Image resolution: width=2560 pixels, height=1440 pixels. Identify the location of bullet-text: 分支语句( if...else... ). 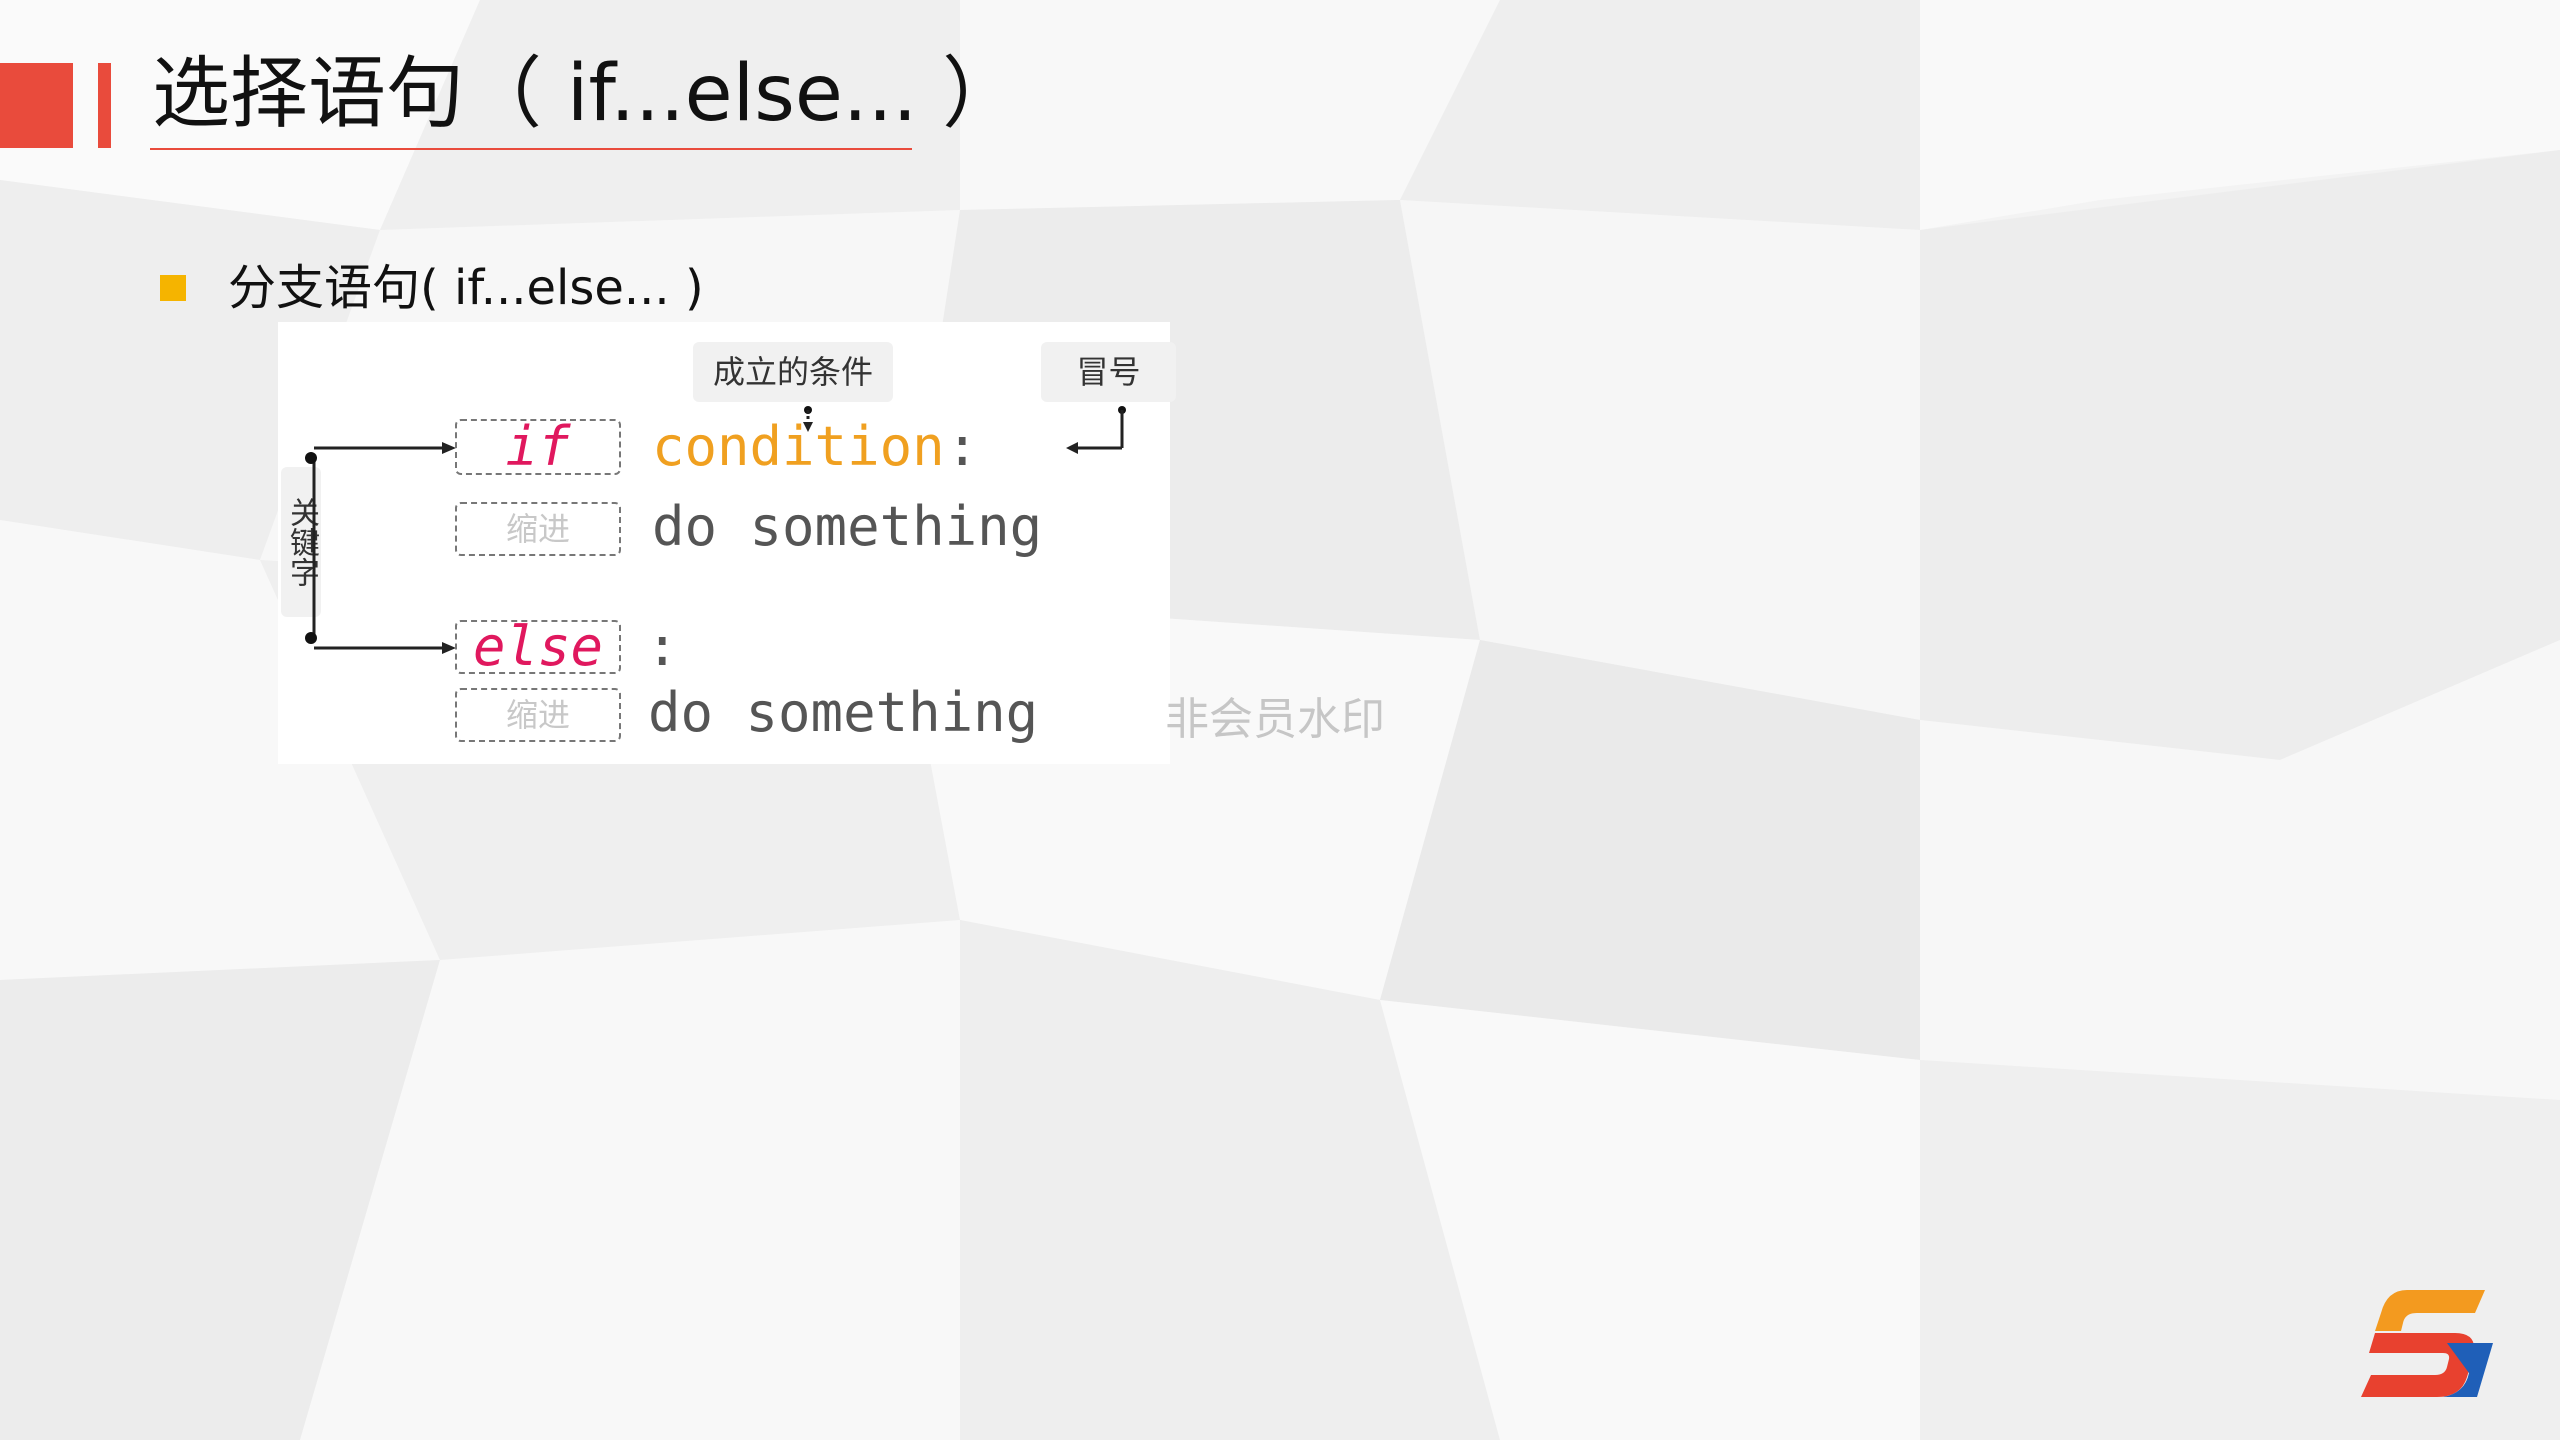
(466, 288).